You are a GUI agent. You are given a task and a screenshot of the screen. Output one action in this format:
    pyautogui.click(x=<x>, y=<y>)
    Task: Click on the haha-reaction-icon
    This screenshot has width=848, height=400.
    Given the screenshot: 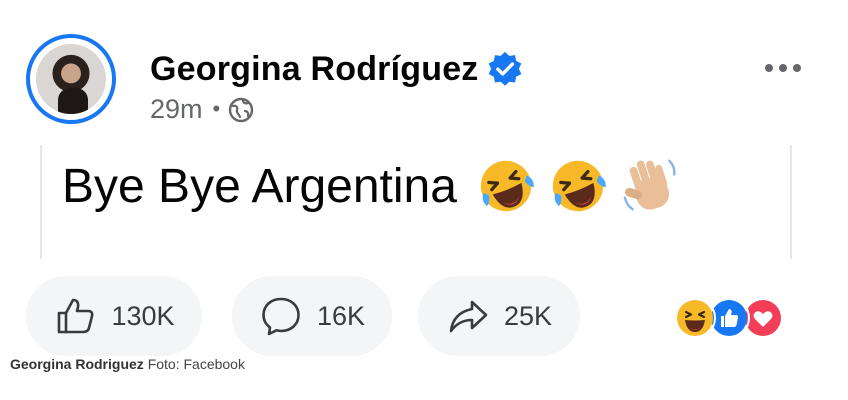 What is the action you would take?
    pyautogui.click(x=695, y=318)
    